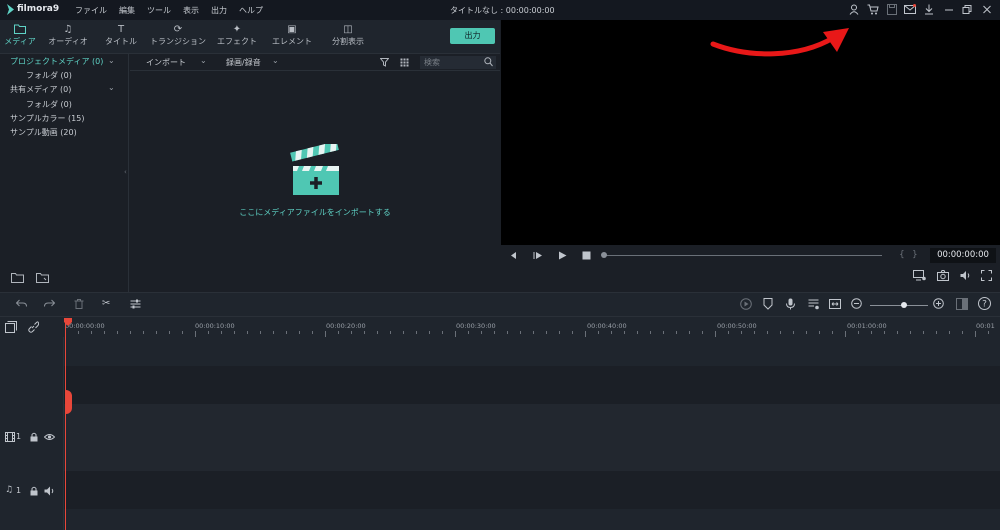 This screenshot has width=1000, height=530. I want to click on audio-track-1: ♫ 1, so click(500, 490).